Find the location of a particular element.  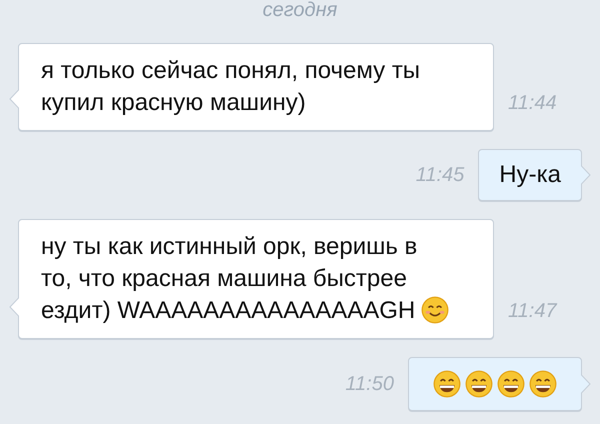

message-text: Ну-ка is located at coordinates (530, 174).